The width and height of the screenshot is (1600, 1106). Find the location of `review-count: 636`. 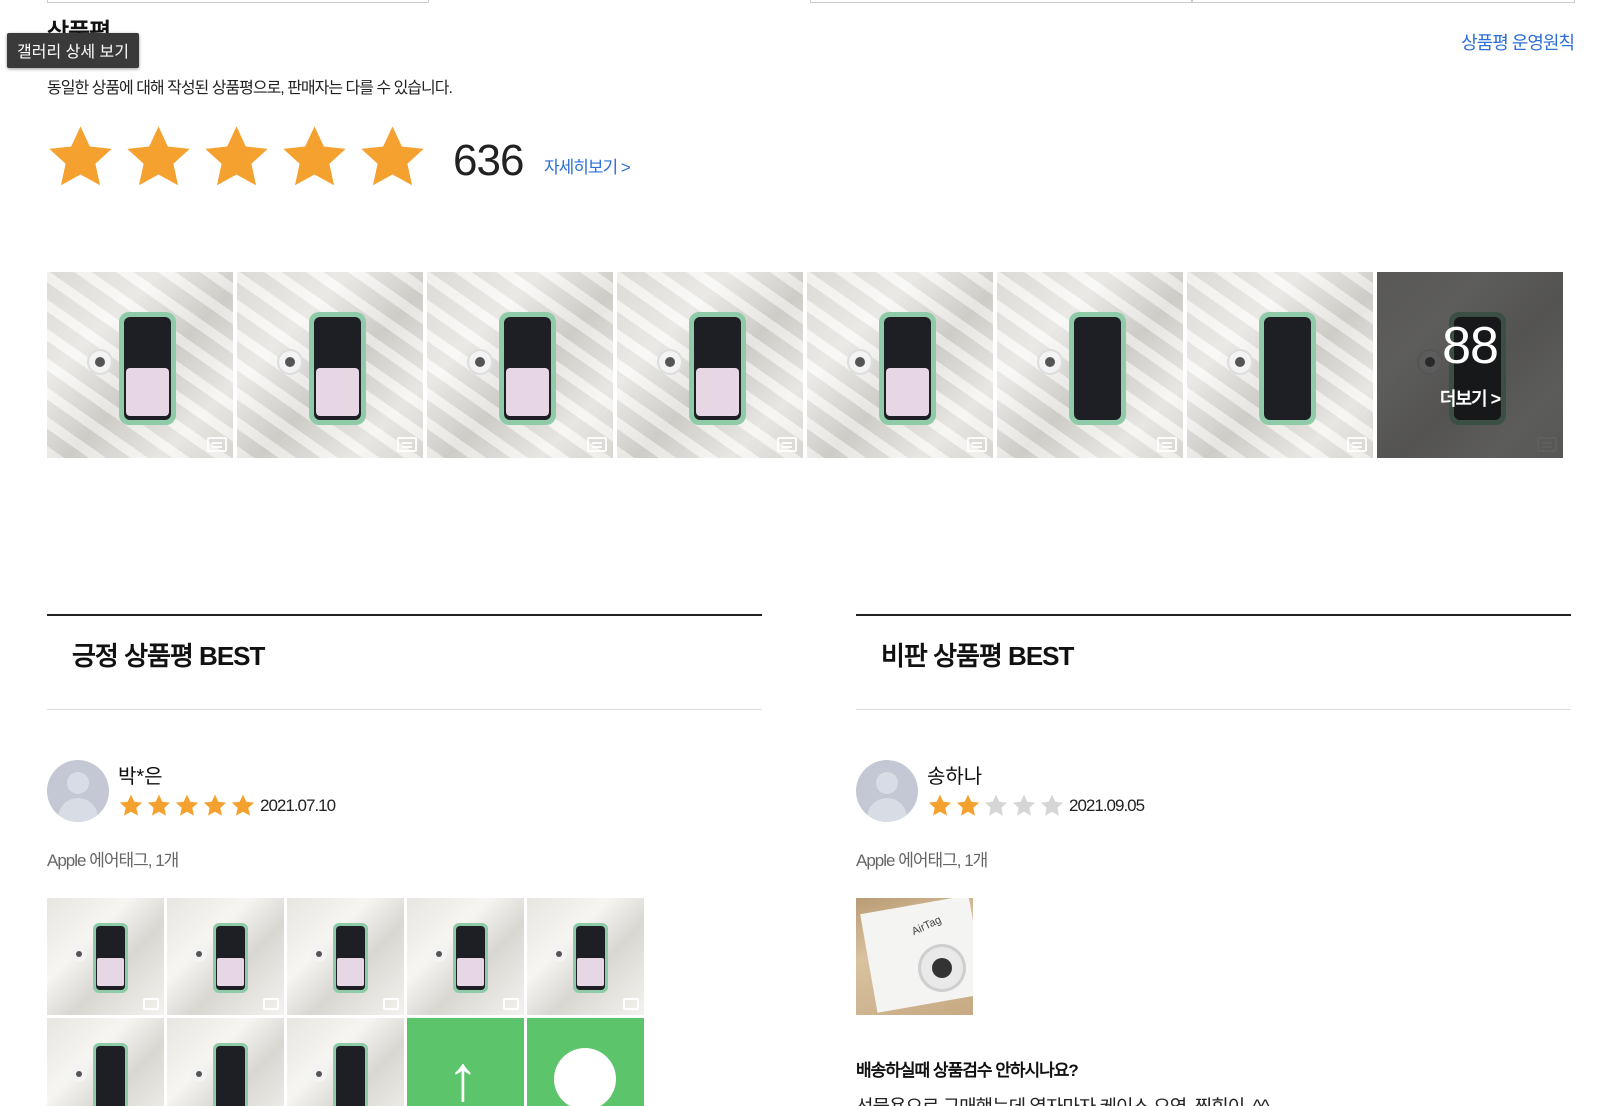

review-count: 636 is located at coordinates (488, 160).